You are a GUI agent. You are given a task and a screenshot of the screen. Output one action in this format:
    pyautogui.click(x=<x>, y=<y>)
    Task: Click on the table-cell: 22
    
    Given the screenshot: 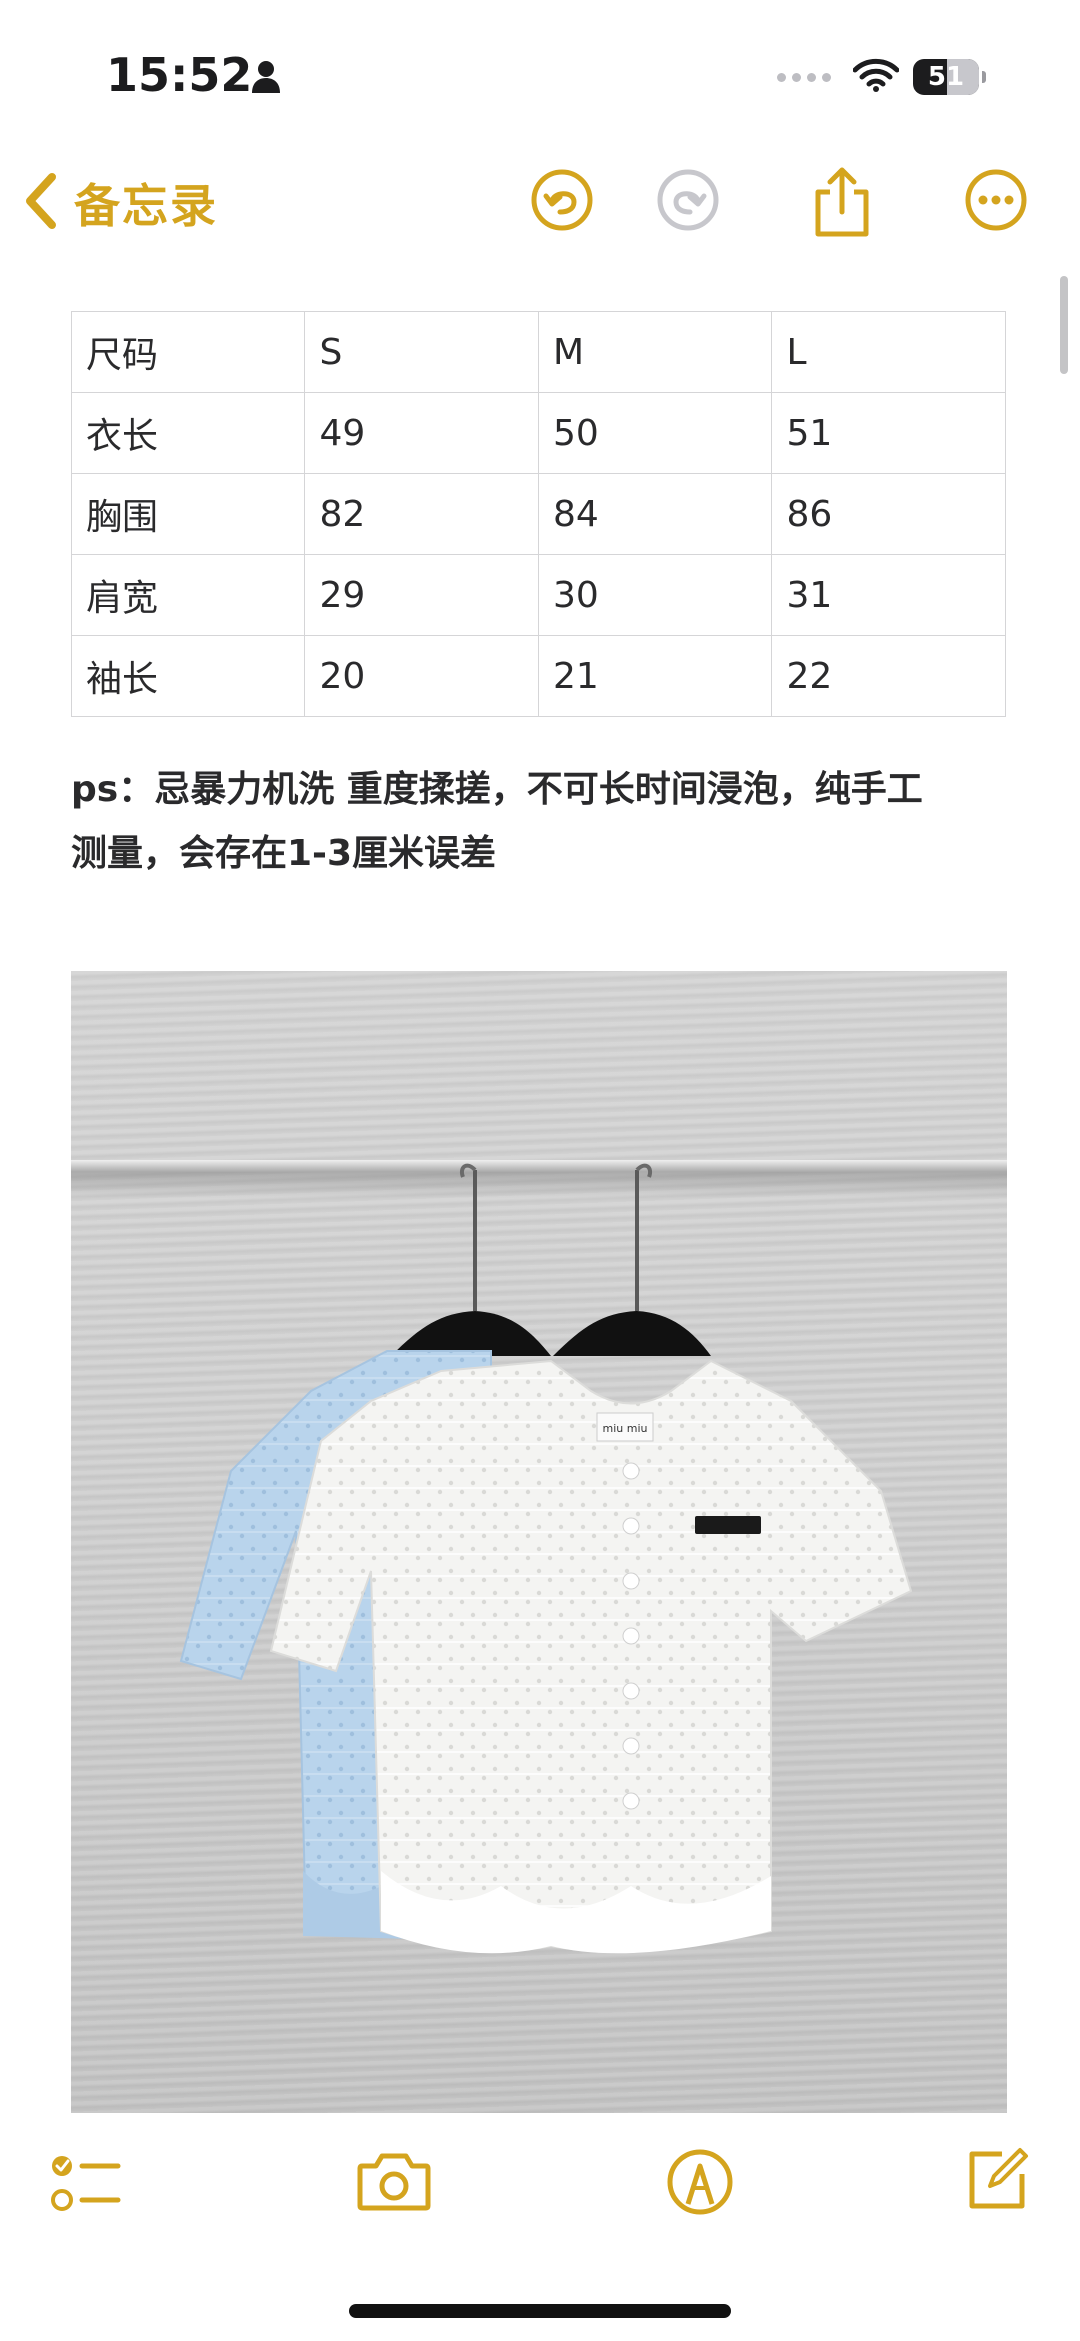 What is the action you would take?
    pyautogui.click(x=888, y=676)
    